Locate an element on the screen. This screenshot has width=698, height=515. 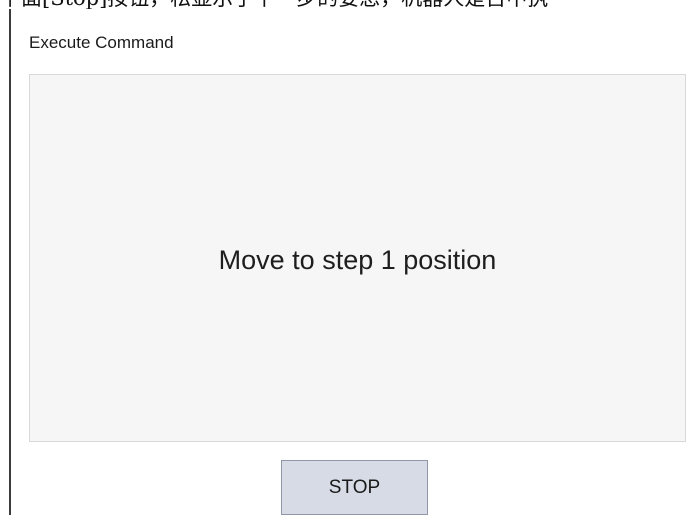
background-document-text: 下面[Stop]按钮，松显示了下一步的要息，机器人是否中执 is located at coordinates (349, 4).